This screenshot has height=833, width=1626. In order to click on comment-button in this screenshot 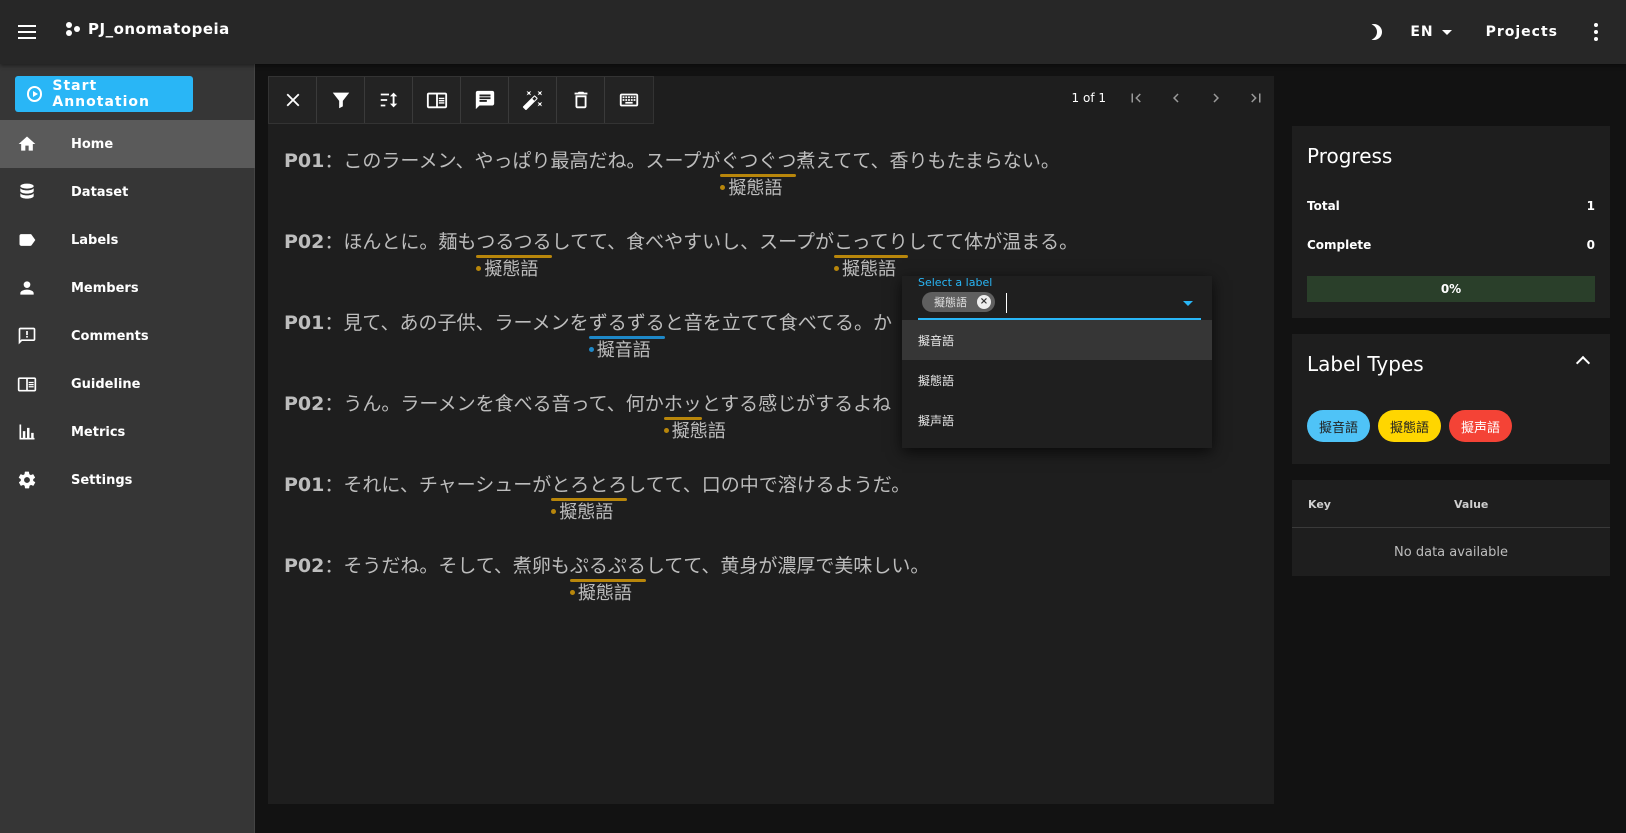, I will do `click(485, 100)`.